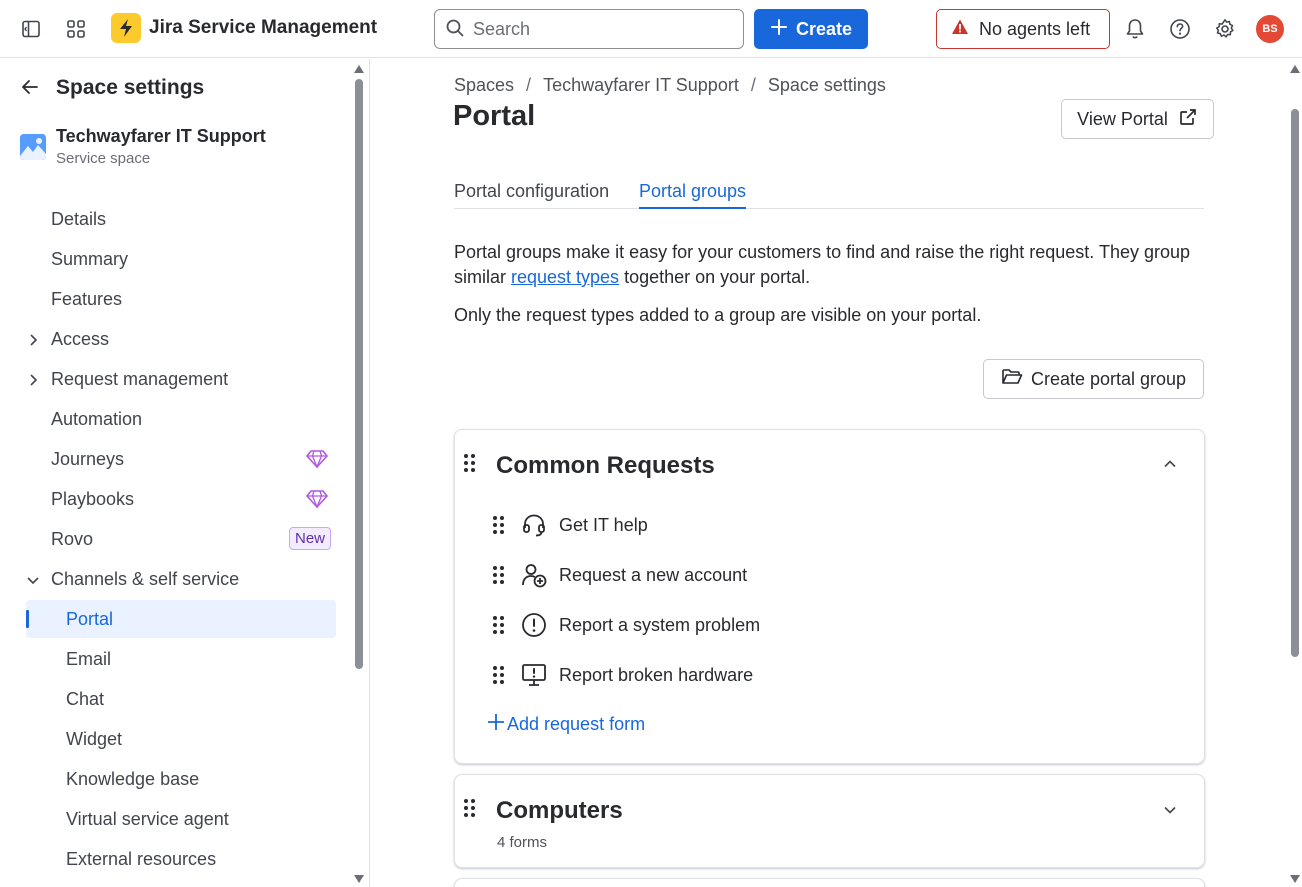 Image resolution: width=1302 pixels, height=887 pixels. What do you see at coordinates (79, 218) in the screenshot?
I see `sidebar-item-label: Details` at bounding box center [79, 218].